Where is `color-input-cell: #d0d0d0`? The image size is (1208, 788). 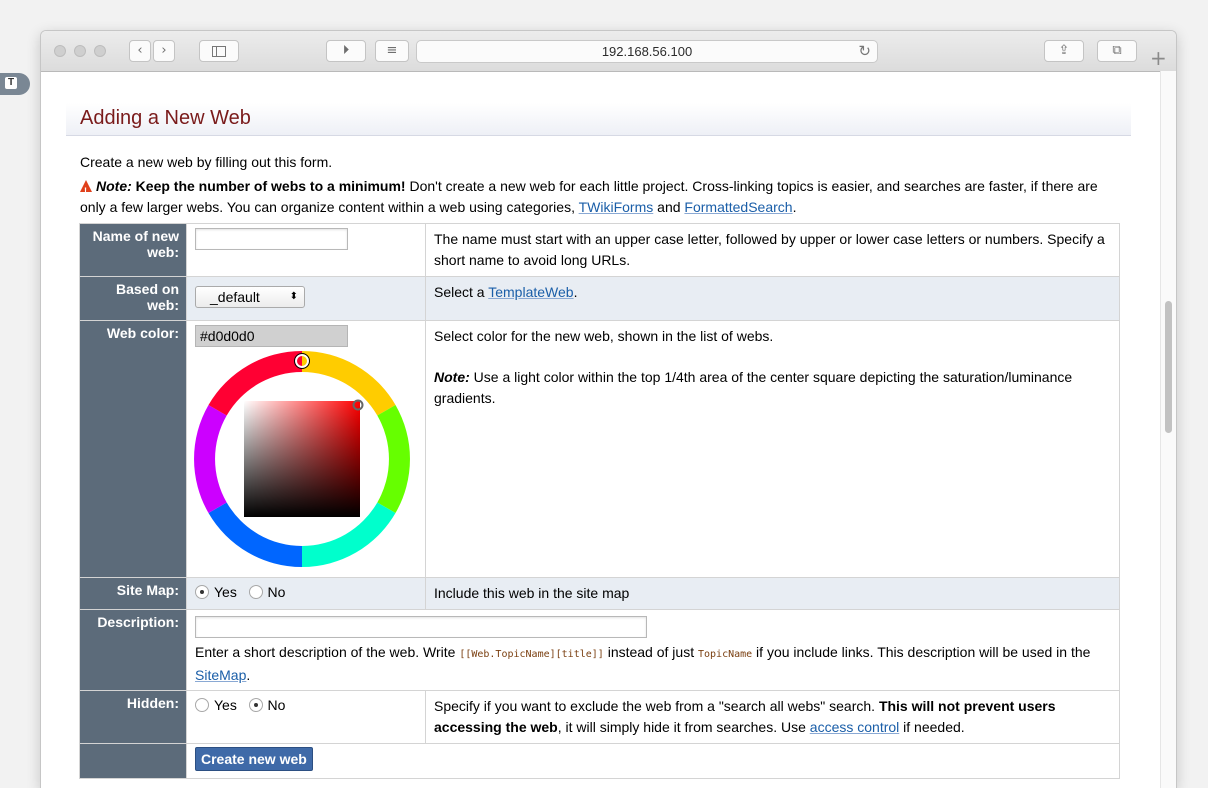 color-input-cell: #d0d0d0 is located at coordinates (306, 449).